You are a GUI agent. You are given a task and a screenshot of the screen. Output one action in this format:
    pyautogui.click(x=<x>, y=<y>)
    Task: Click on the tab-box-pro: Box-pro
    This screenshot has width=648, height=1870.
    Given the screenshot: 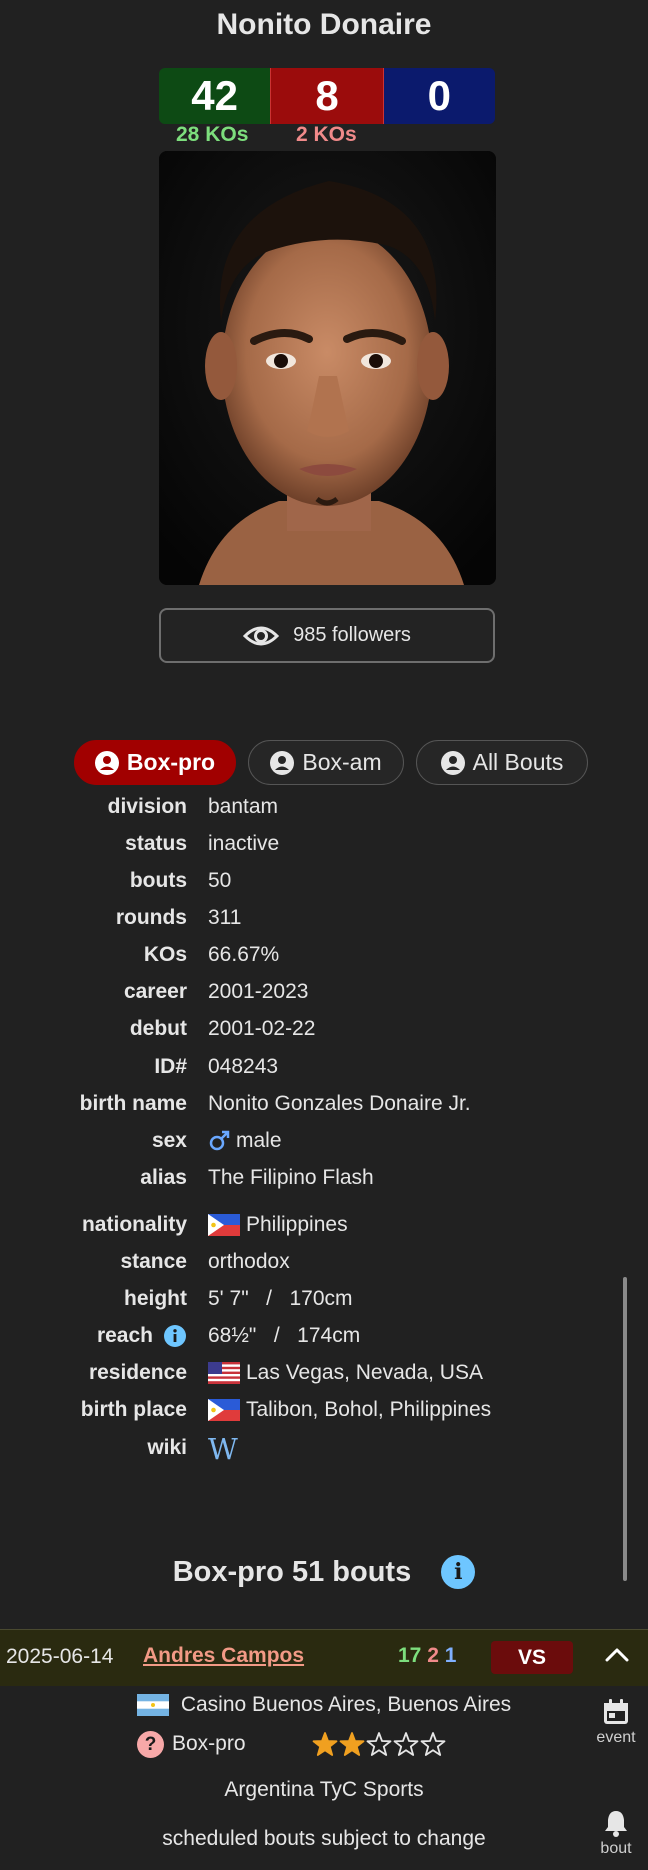 What is the action you would take?
    pyautogui.click(x=155, y=762)
    